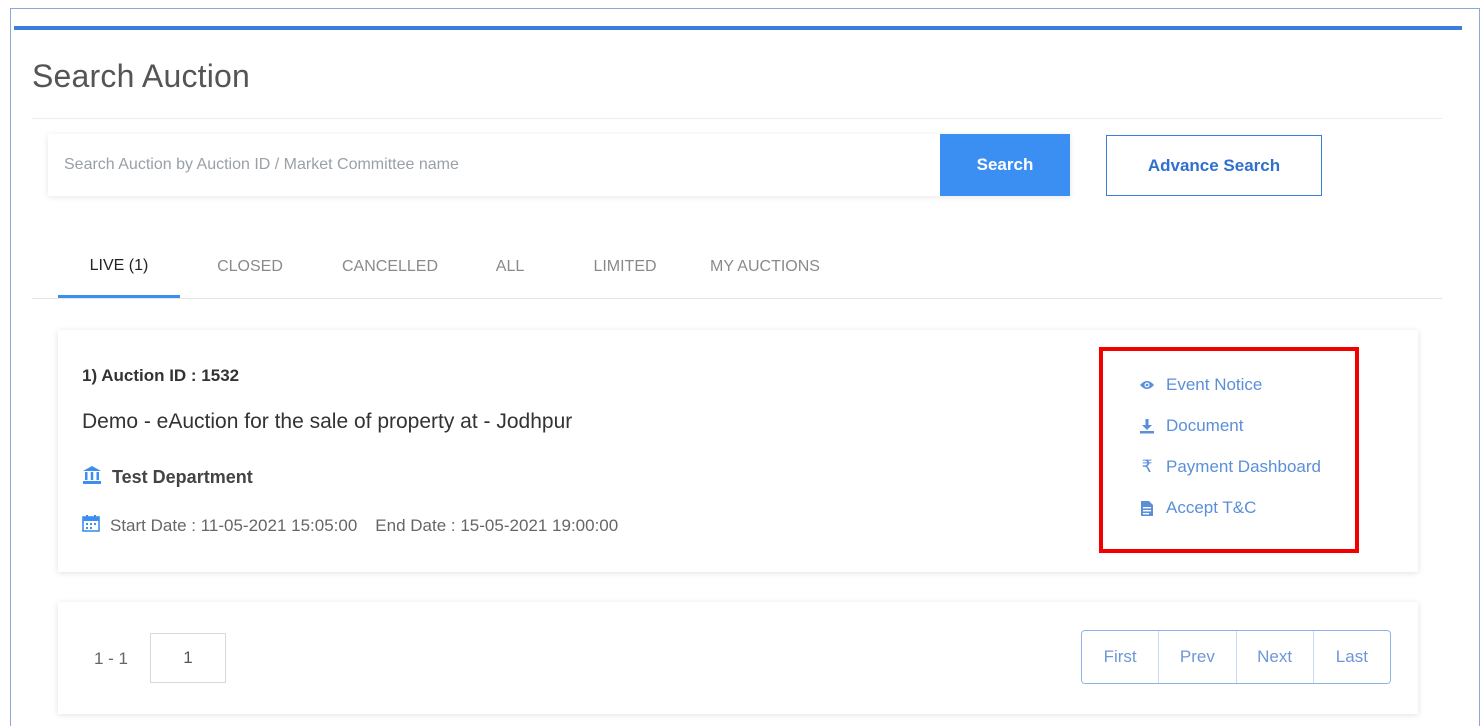  I want to click on search-input, so click(494, 165).